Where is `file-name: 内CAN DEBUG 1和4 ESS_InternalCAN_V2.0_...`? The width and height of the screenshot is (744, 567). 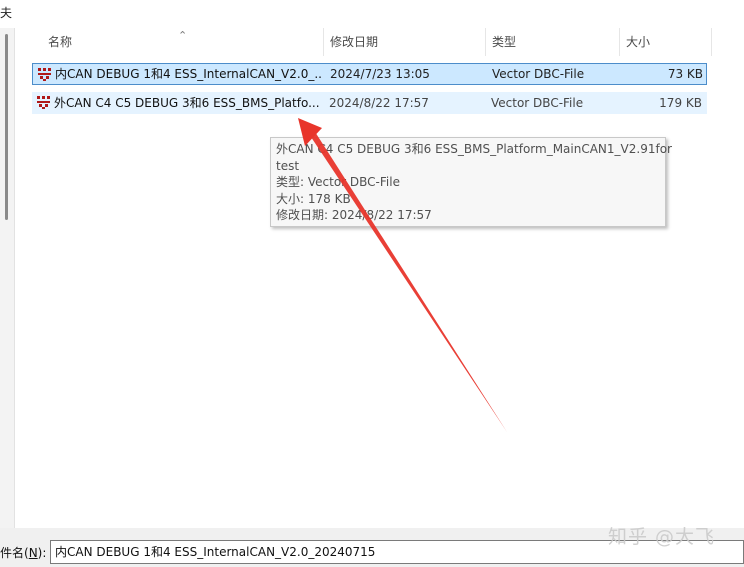 file-name: 内CAN DEBUG 1和4 ESS_InternalCAN_V2.0_... is located at coordinates (189, 74).